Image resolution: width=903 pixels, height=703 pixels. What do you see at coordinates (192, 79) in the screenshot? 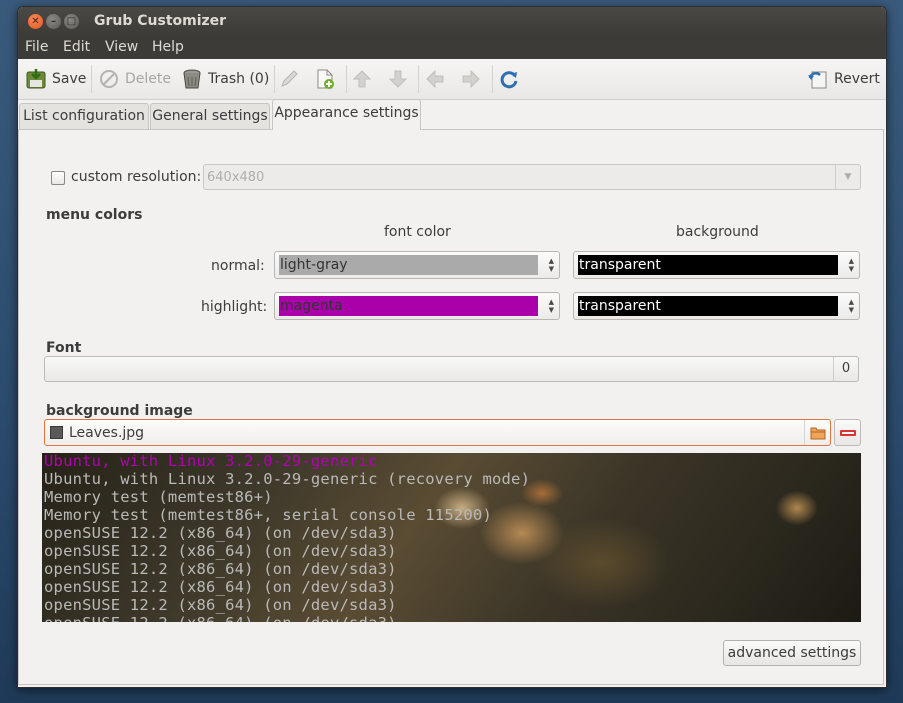
I see `trash-icon` at bounding box center [192, 79].